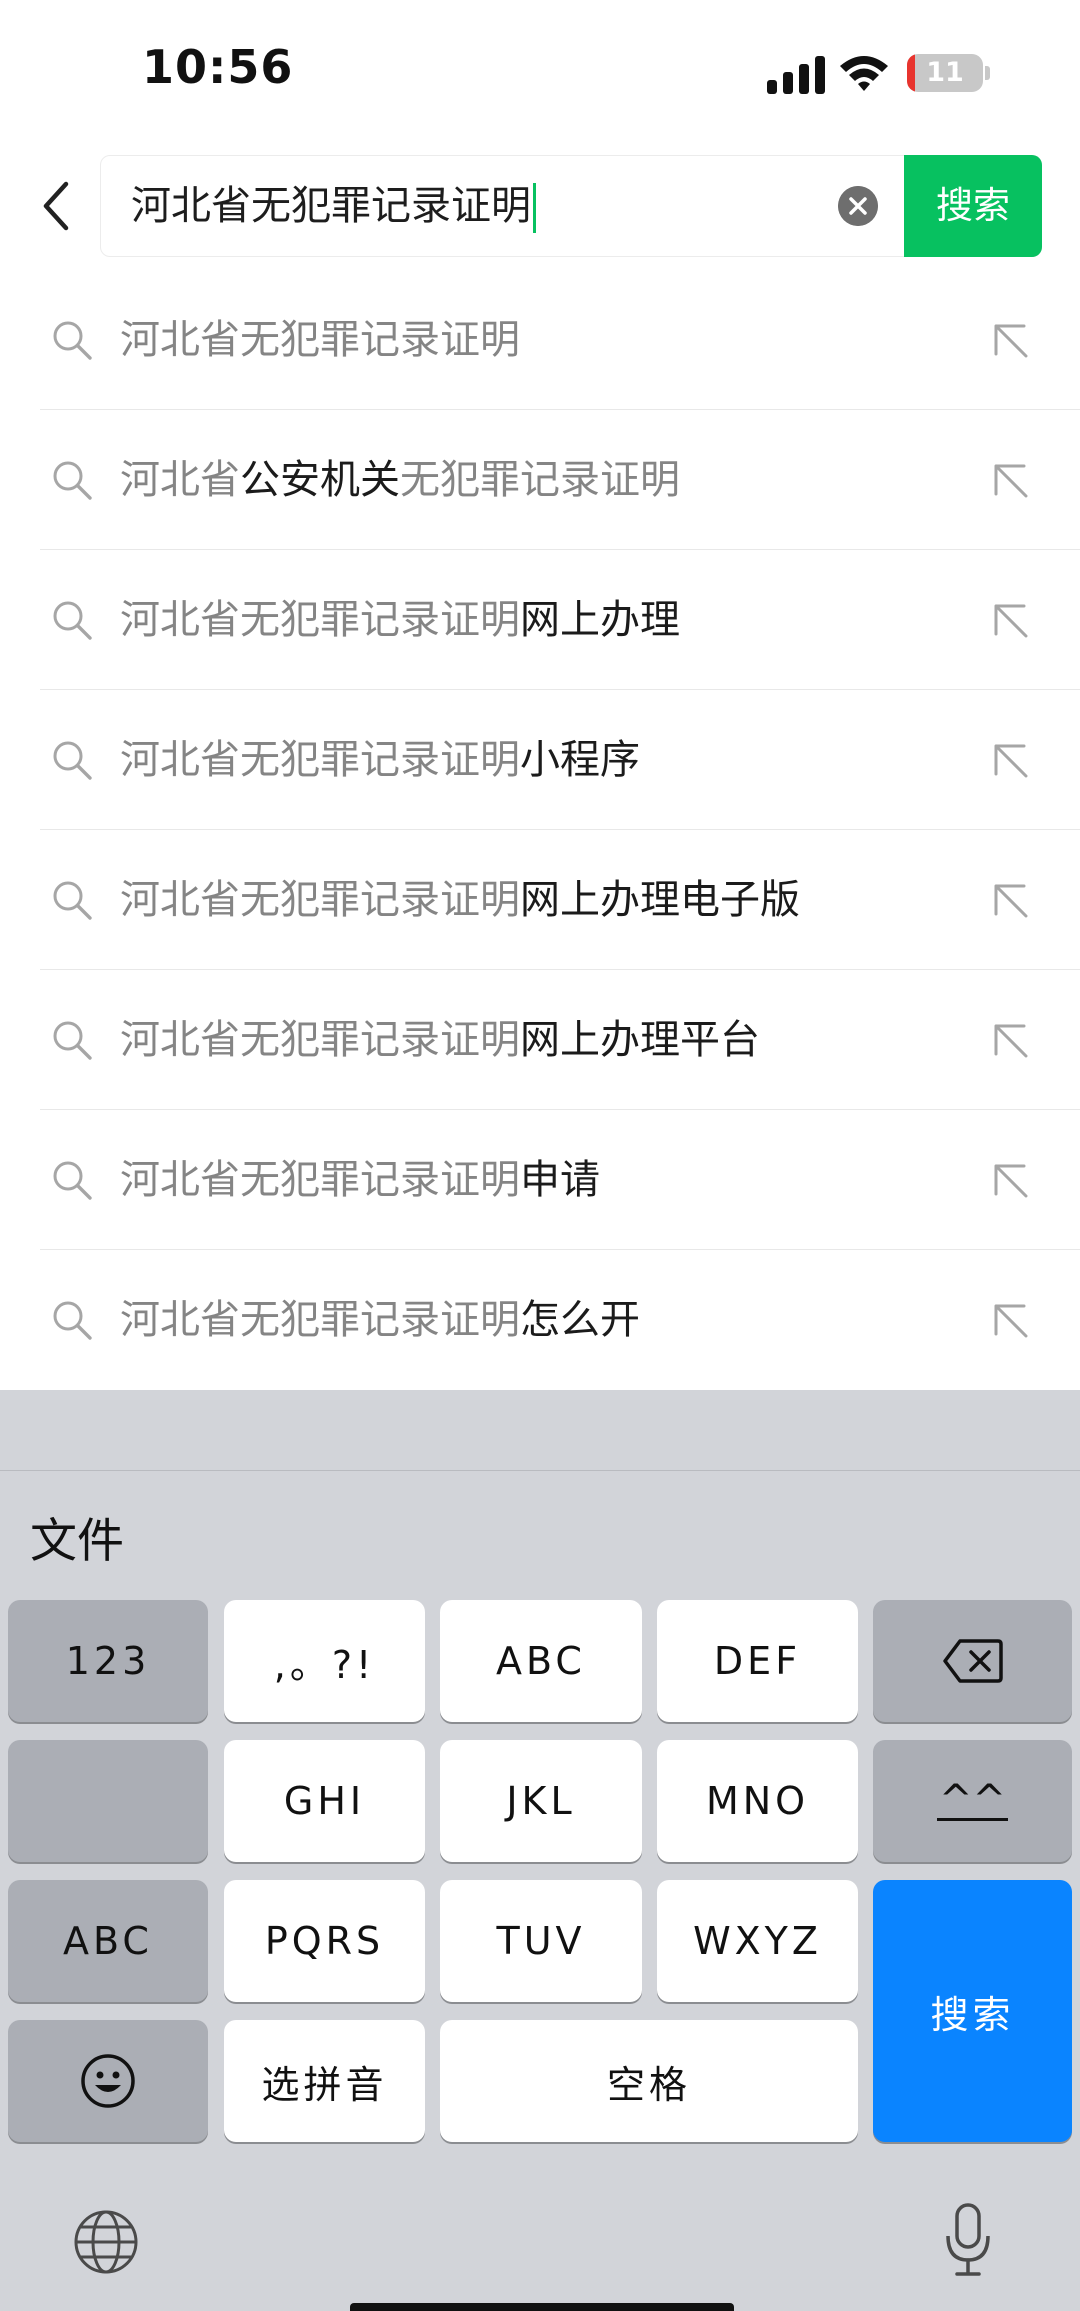  I want to click on suggestion-item: 河北省公安机关无犯罪记录证明, so click(540, 480).